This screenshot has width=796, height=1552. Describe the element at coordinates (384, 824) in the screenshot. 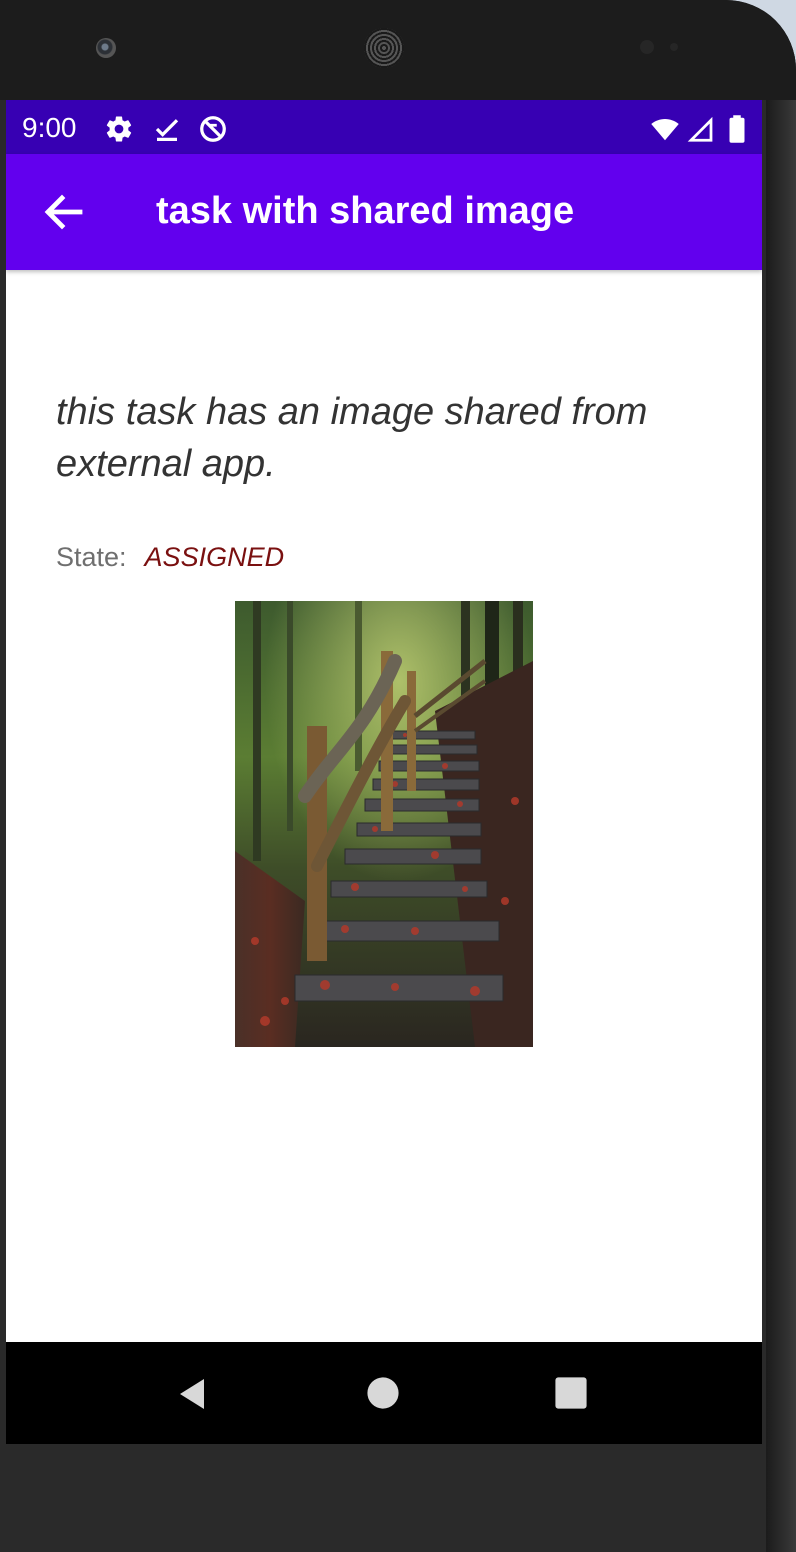

I see `shared-image` at that location.